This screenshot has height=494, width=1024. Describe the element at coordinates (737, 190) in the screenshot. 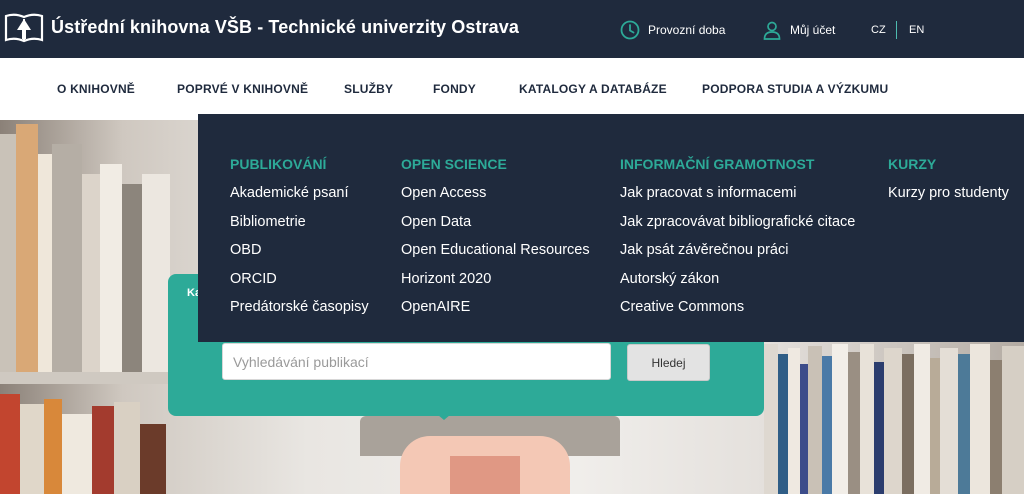

I see `dropdown-item: Jak pracovat s informacemi` at that location.